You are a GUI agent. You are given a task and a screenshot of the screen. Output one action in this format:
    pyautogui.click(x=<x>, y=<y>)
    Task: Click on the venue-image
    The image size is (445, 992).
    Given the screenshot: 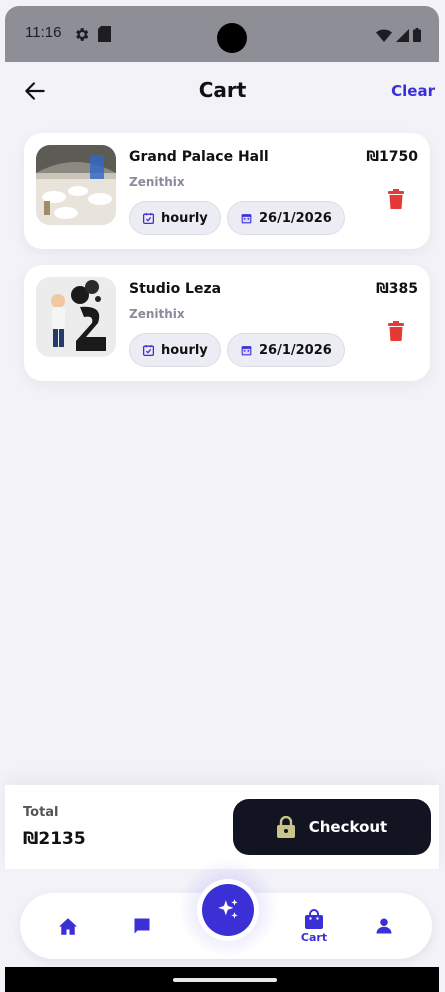 What is the action you would take?
    pyautogui.click(x=76, y=185)
    